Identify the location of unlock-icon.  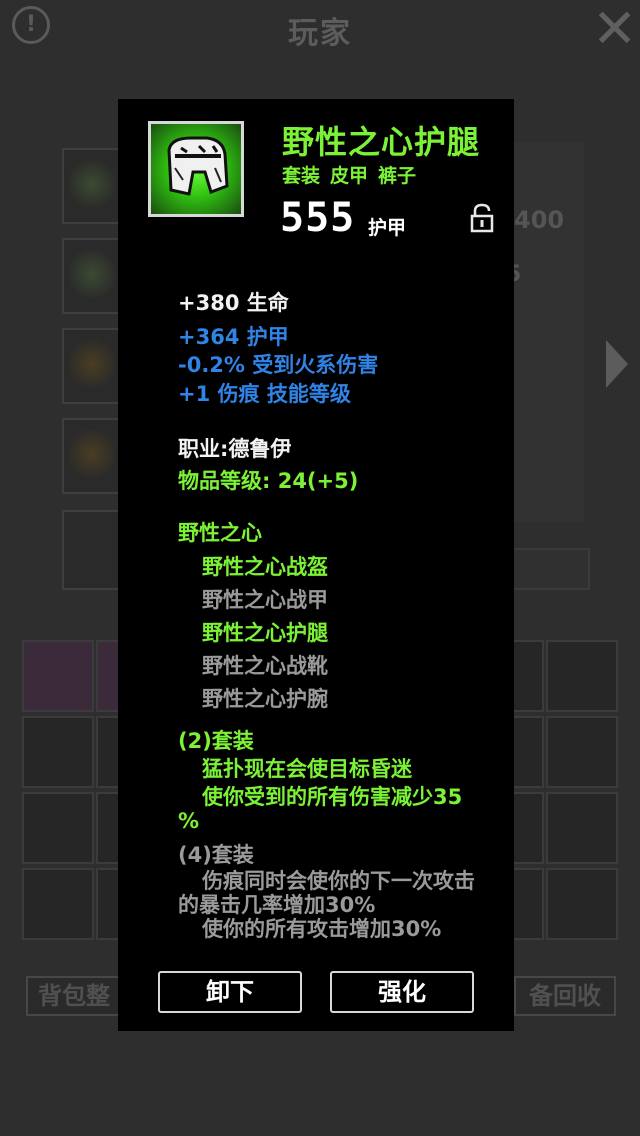
(482, 218).